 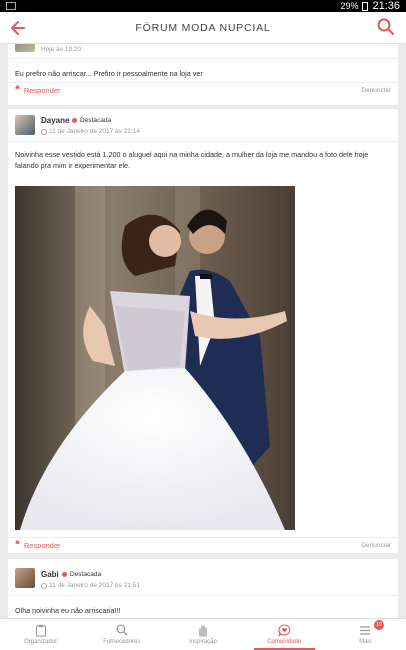 I want to click on battery-icon, so click(x=365, y=6).